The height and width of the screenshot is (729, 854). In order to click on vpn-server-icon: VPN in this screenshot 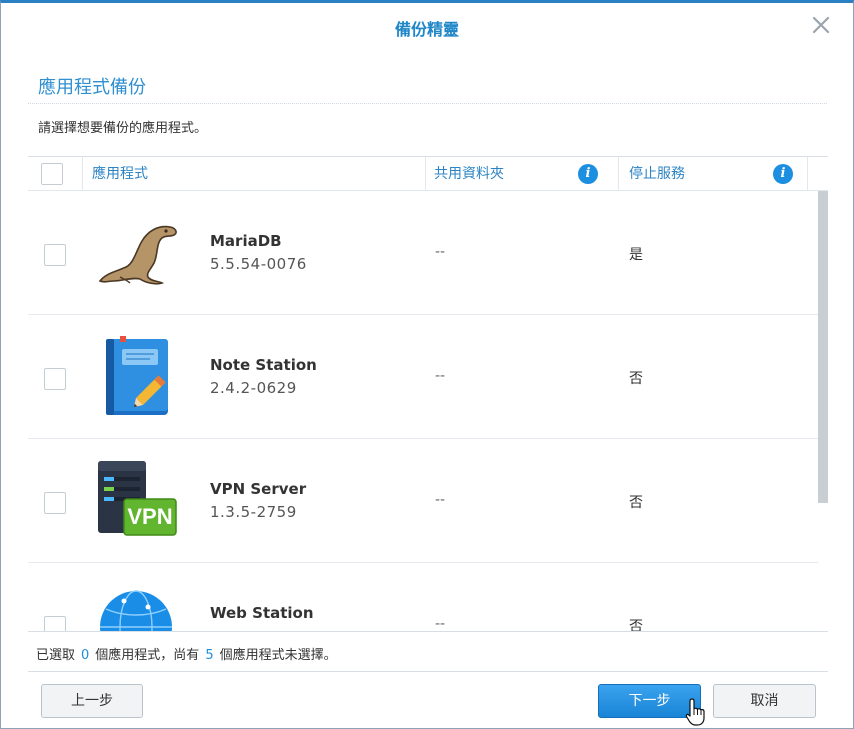, I will do `click(137, 500)`.